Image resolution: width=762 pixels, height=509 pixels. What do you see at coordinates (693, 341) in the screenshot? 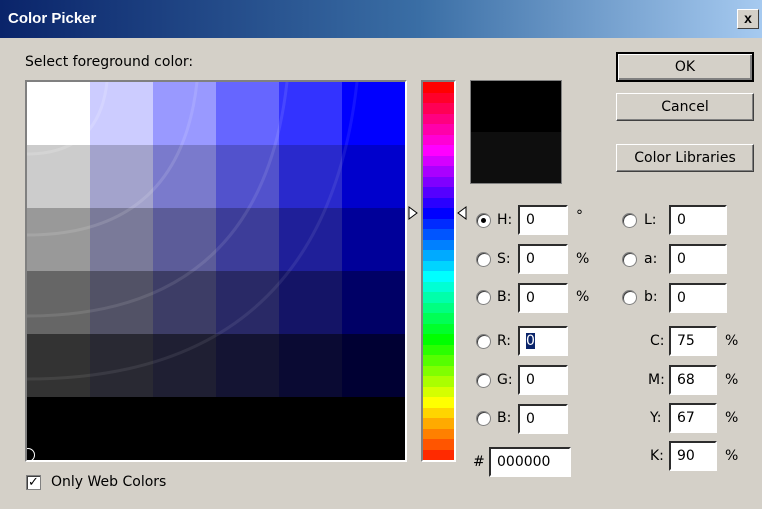
I see `c-field: 75` at bounding box center [693, 341].